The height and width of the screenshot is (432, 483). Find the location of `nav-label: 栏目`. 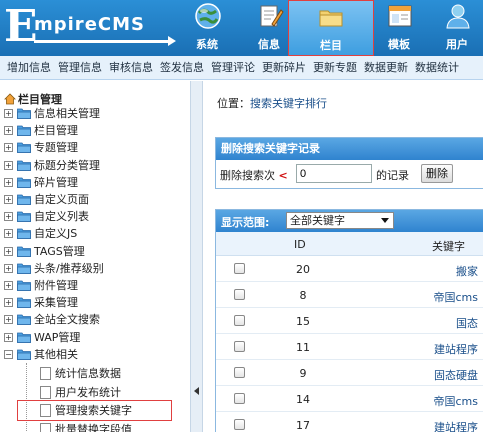

nav-label: 栏目 is located at coordinates (331, 45).